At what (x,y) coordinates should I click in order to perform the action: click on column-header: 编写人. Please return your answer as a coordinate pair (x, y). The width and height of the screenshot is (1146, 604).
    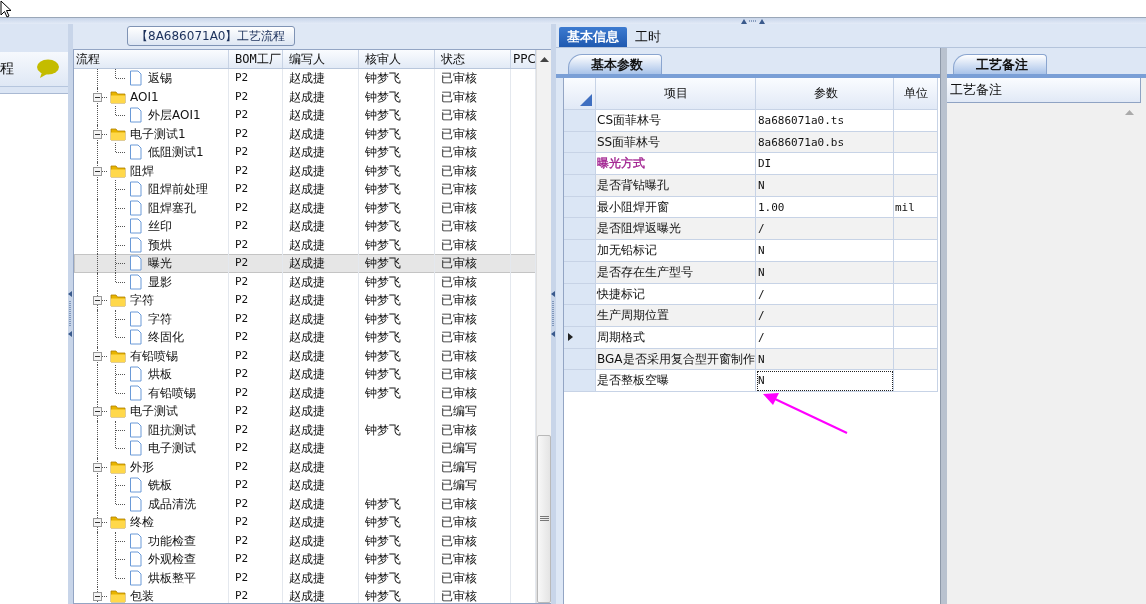
    Looking at the image, I should click on (321, 59).